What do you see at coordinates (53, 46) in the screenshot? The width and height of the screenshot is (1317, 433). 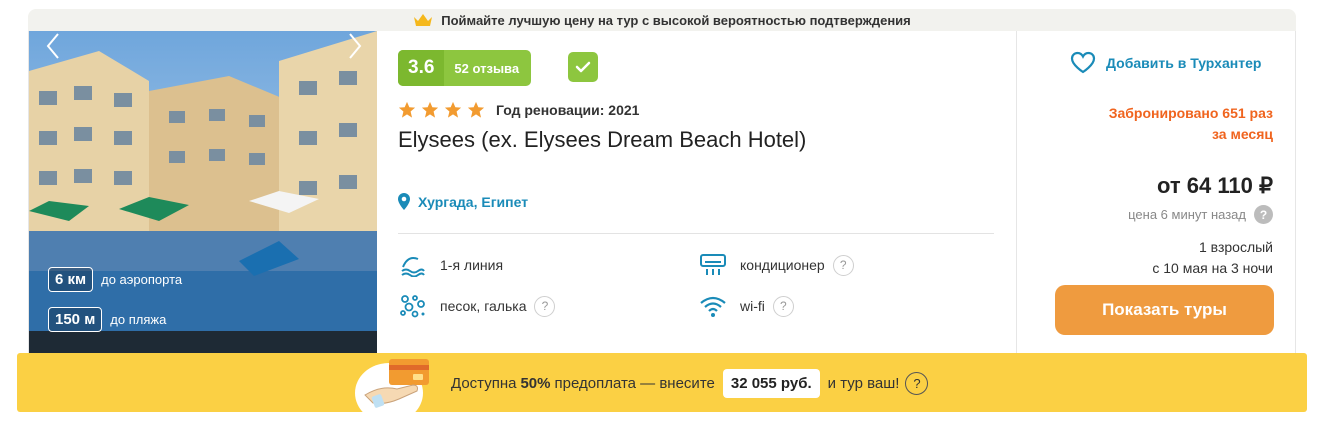 I see `prev-photo-arrow-icon` at bounding box center [53, 46].